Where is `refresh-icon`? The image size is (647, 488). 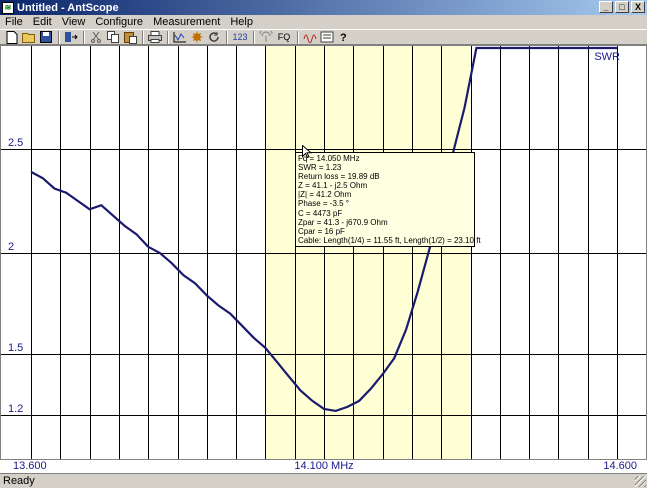
refresh-icon is located at coordinates (214, 37).